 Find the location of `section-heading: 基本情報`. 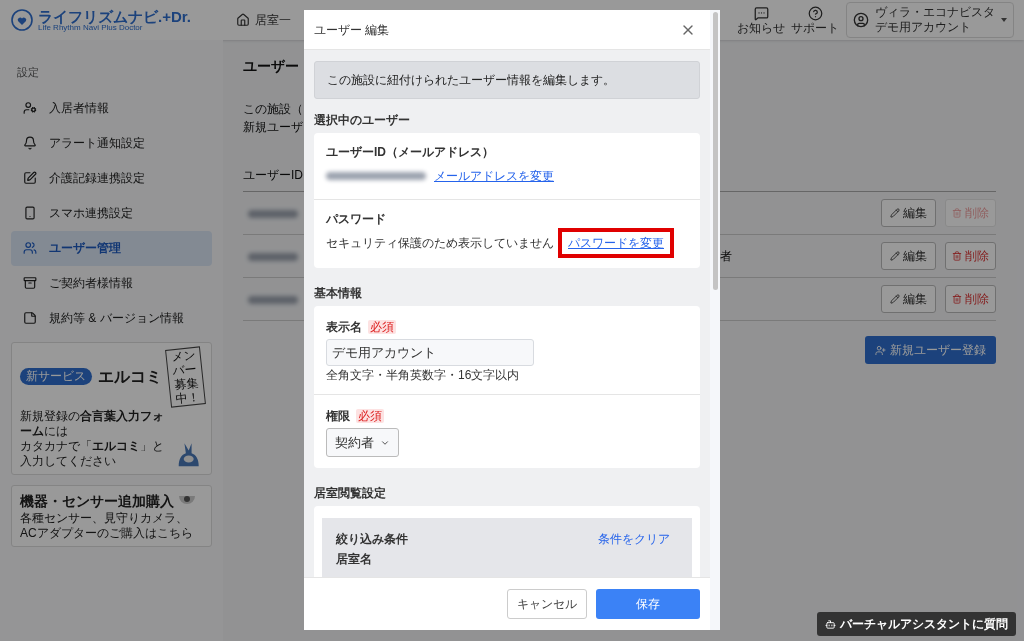

section-heading: 基本情報 is located at coordinates (338, 293).